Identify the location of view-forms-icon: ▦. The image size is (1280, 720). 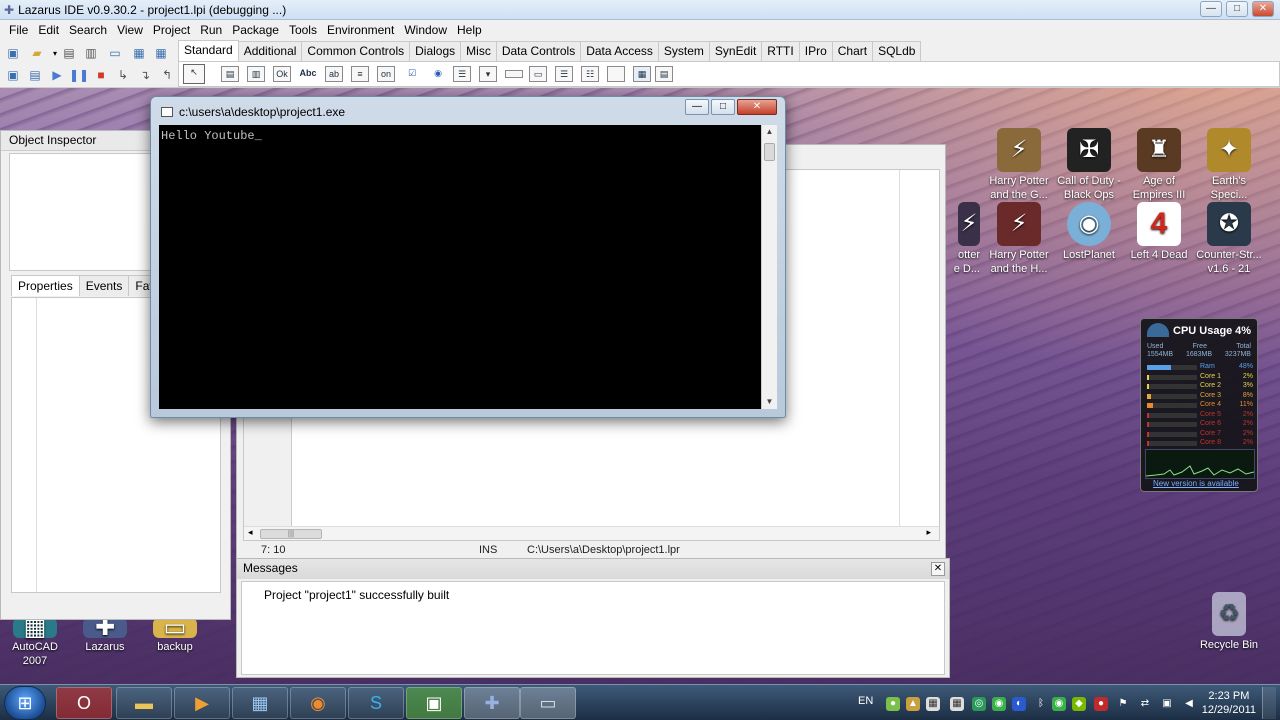
(161, 53).